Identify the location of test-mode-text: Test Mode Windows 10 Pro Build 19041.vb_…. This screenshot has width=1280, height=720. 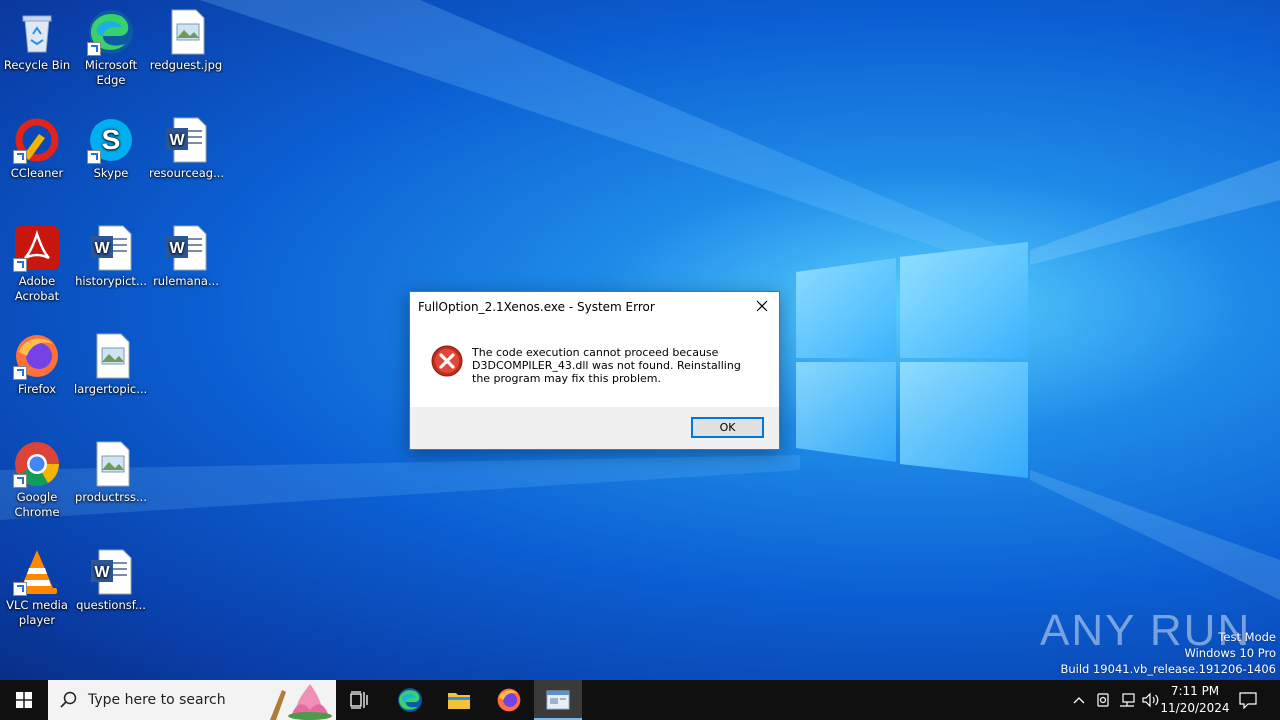
(1168, 653).